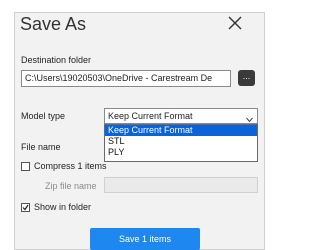 This screenshot has height=250, width=320. Describe the element at coordinates (150, 116) in the screenshot. I see `model-type-selected-value: Keep Current Format` at that location.